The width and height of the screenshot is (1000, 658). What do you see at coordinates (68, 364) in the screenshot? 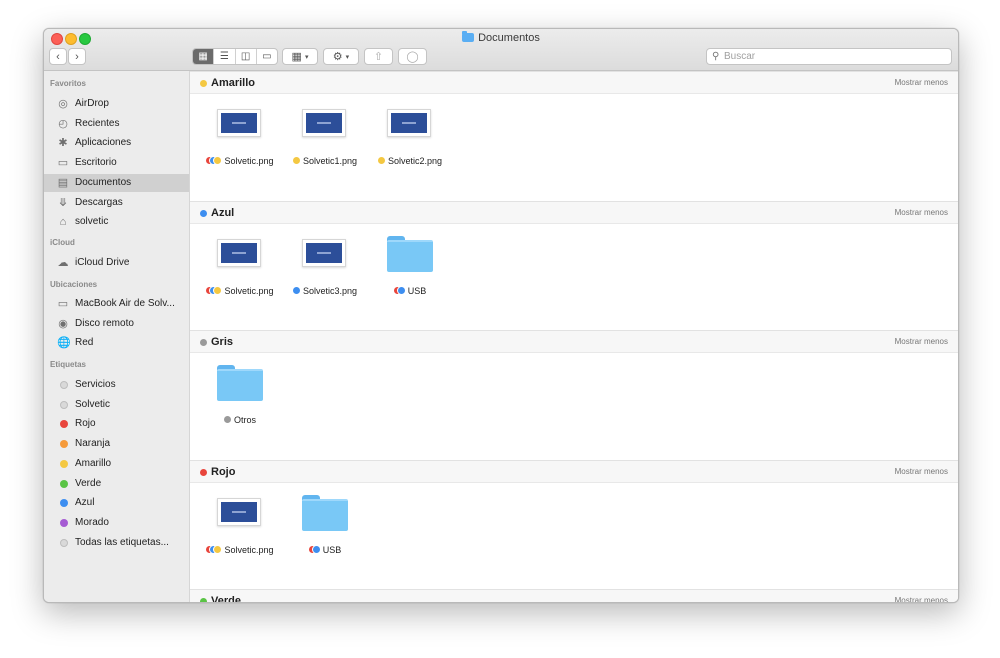
I see `sidebar-section-title: Etiquetas` at bounding box center [68, 364].